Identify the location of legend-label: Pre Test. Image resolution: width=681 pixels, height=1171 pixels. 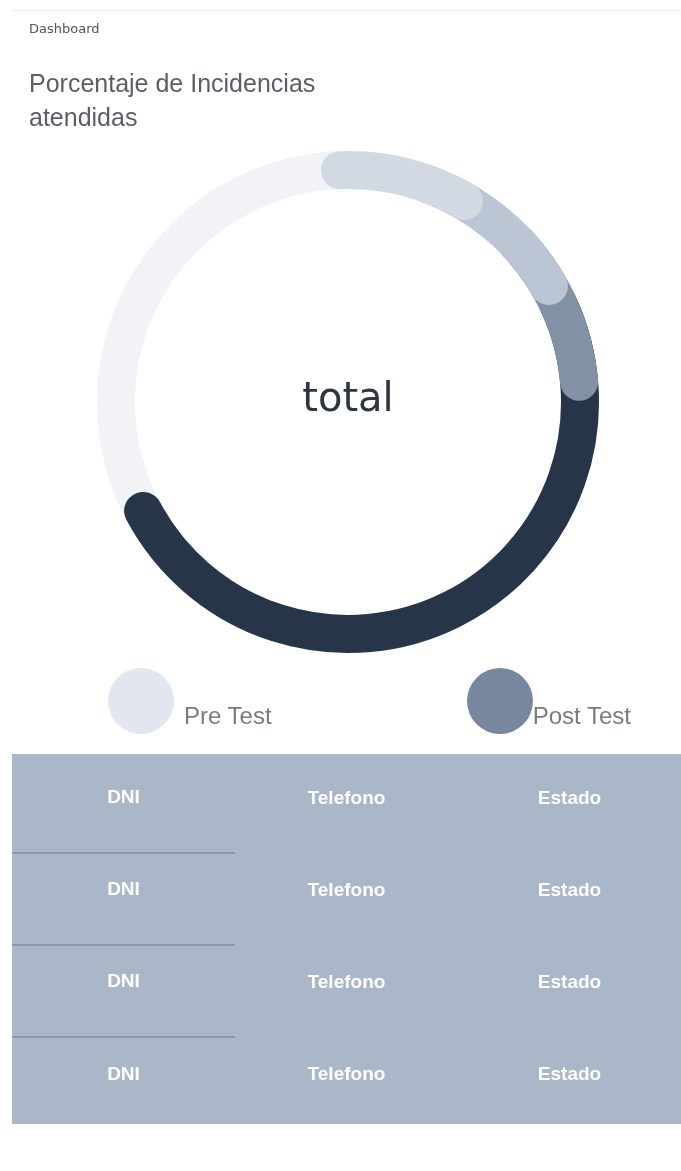
(228, 716).